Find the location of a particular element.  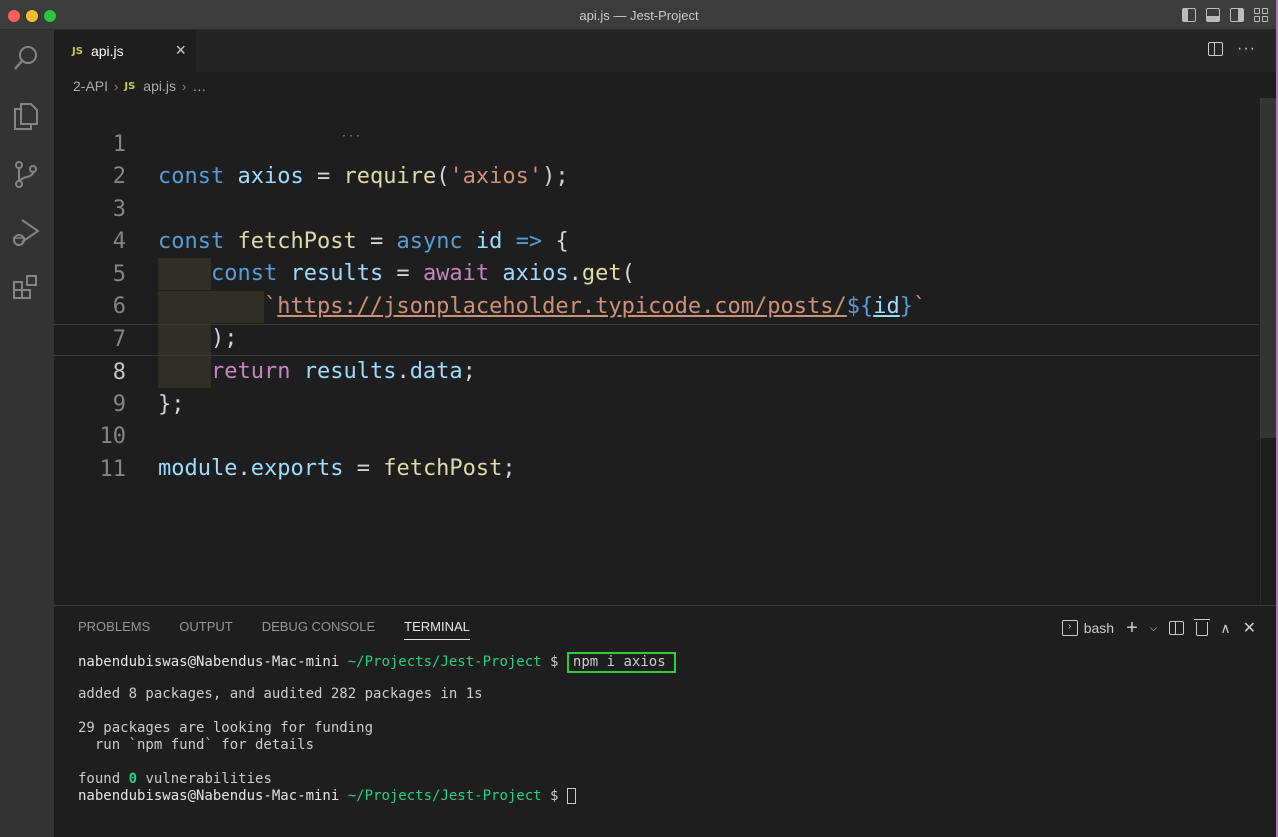

code-line-active: 8 }; is located at coordinates (656, 370).